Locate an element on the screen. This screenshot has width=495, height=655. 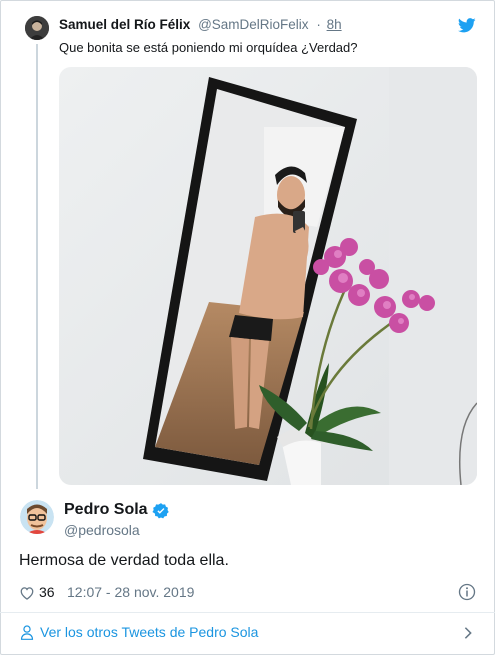
chevron-right-icon is located at coordinates (468, 633).